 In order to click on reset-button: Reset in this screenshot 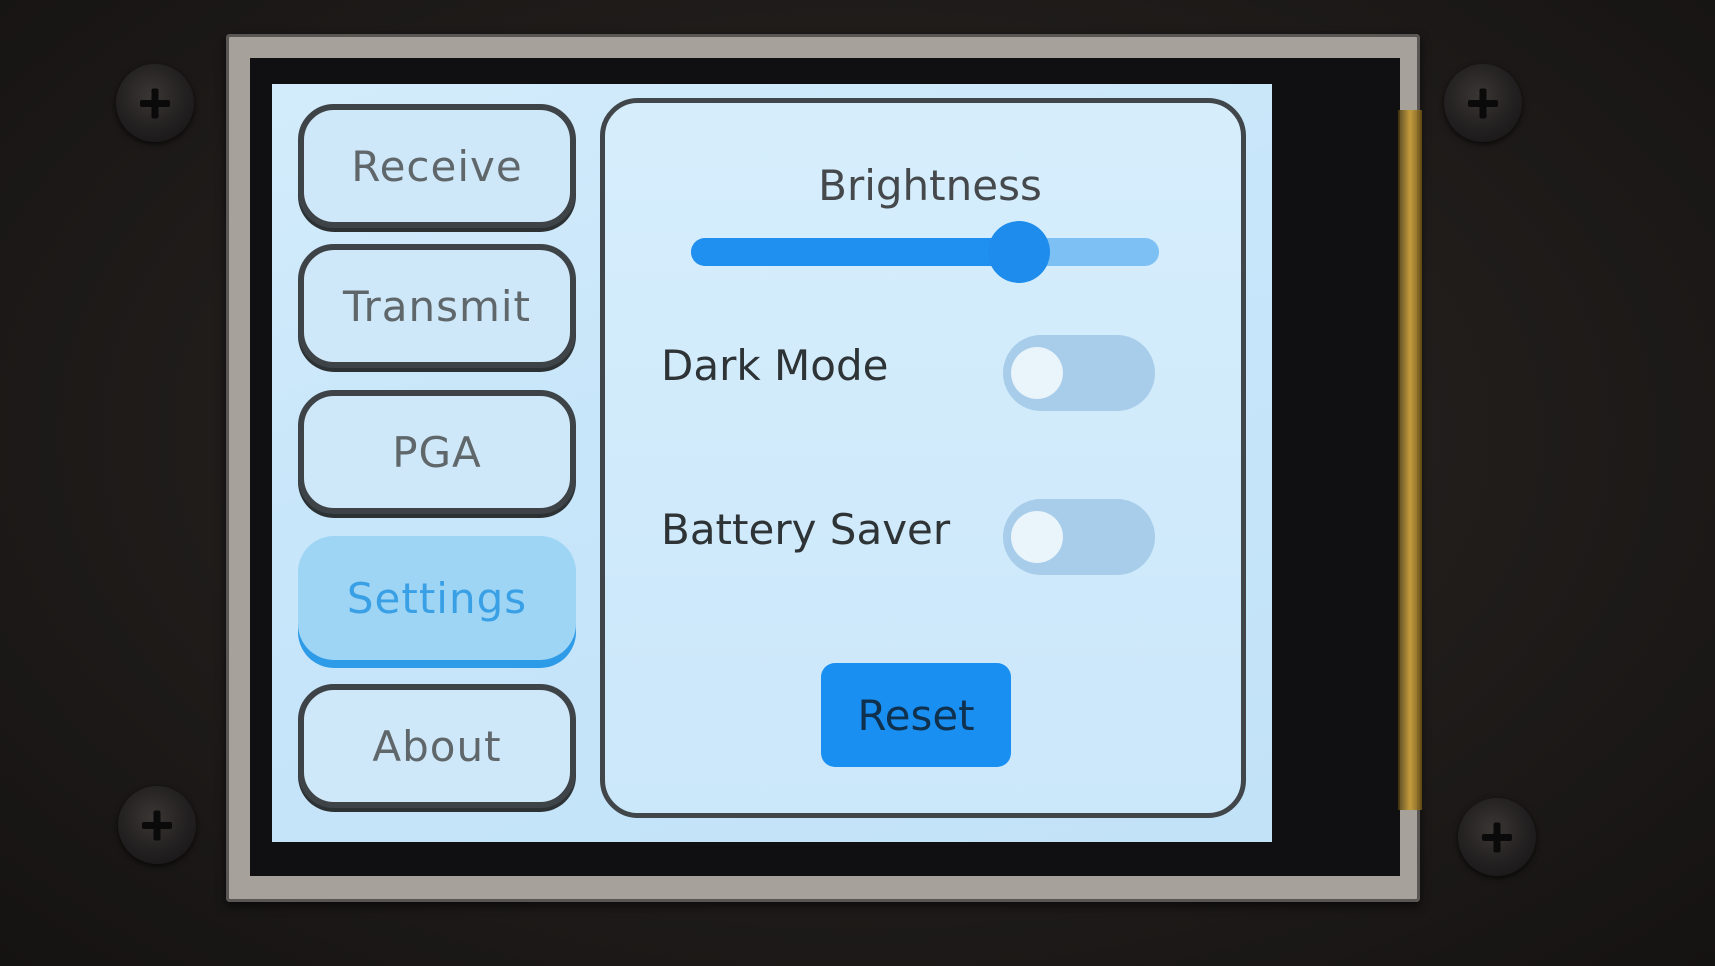, I will do `click(916, 715)`.